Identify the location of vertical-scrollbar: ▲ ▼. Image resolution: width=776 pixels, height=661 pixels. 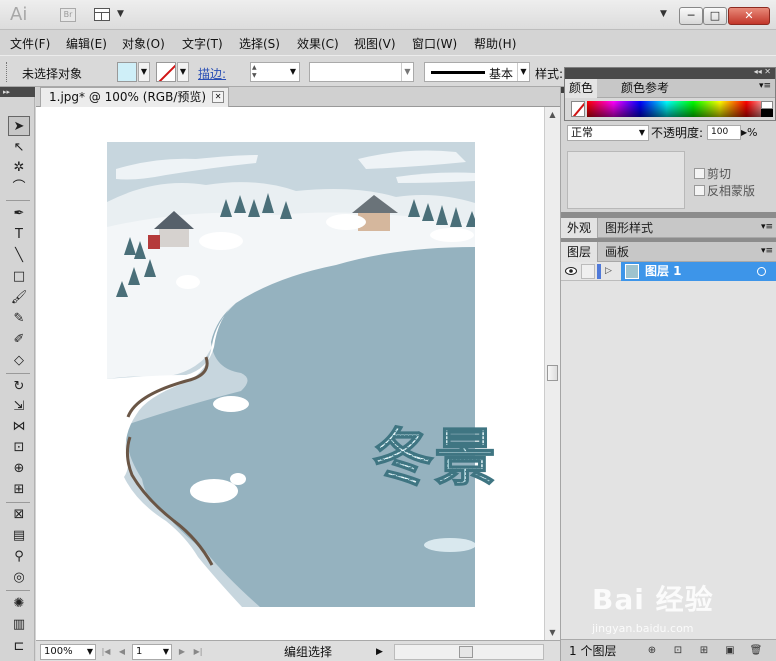
(552, 373).